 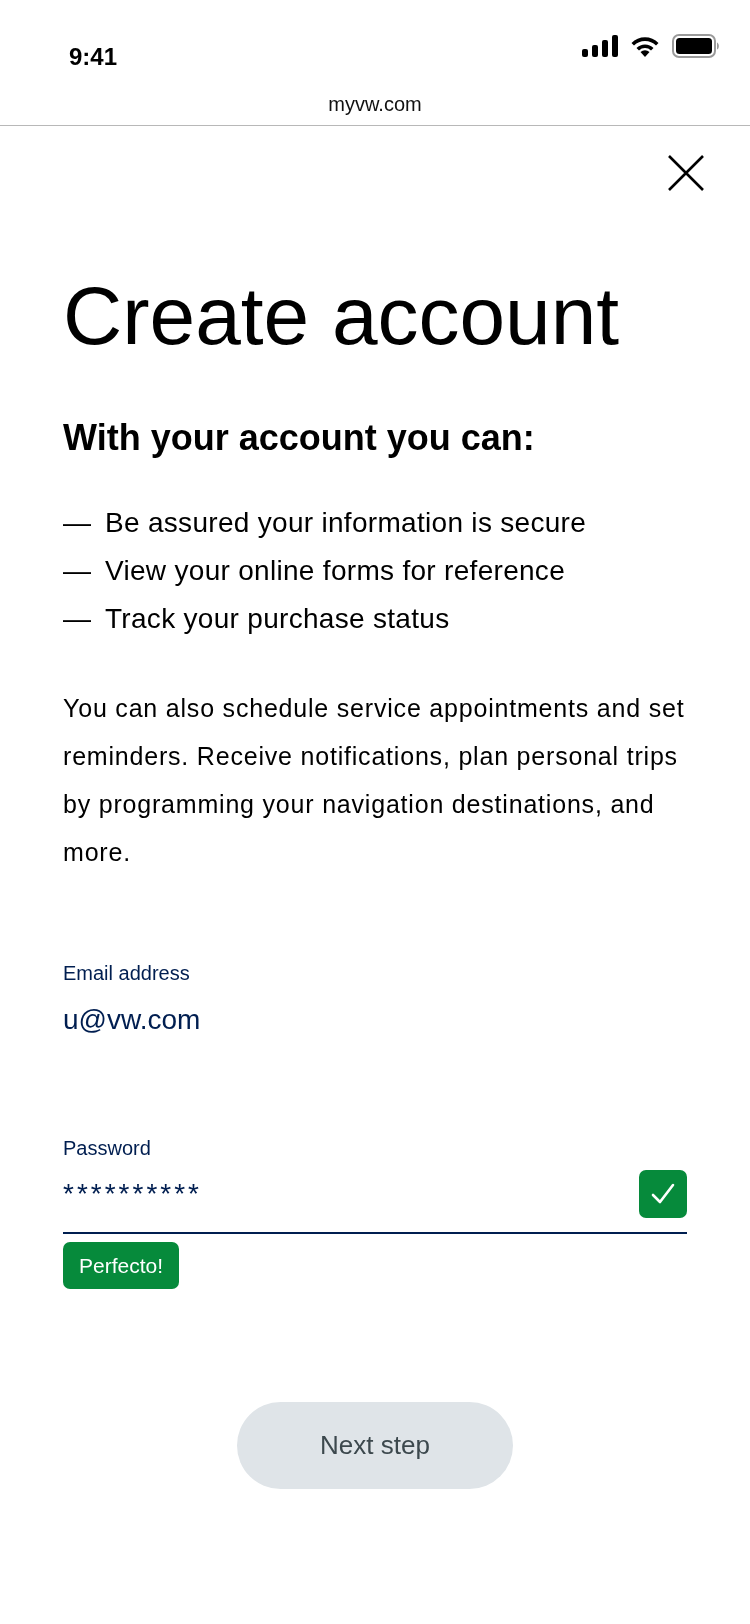 I want to click on benefit-text: Be assured your information is secure, so click(x=346, y=523).